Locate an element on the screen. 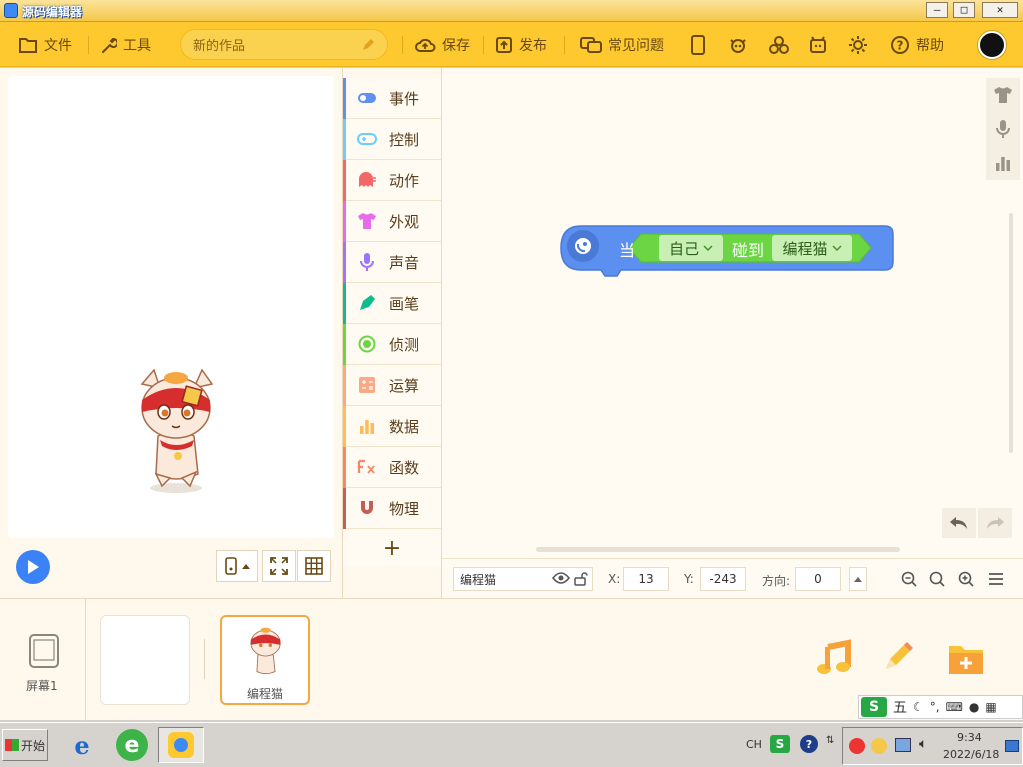 Image resolution: width=1023 pixels, height=767 pixels. save-button: 保存 is located at coordinates (442, 44).